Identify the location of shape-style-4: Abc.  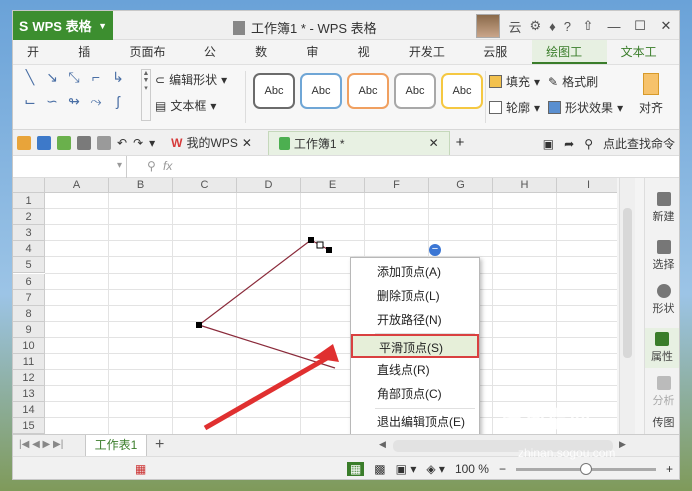
(415, 91).